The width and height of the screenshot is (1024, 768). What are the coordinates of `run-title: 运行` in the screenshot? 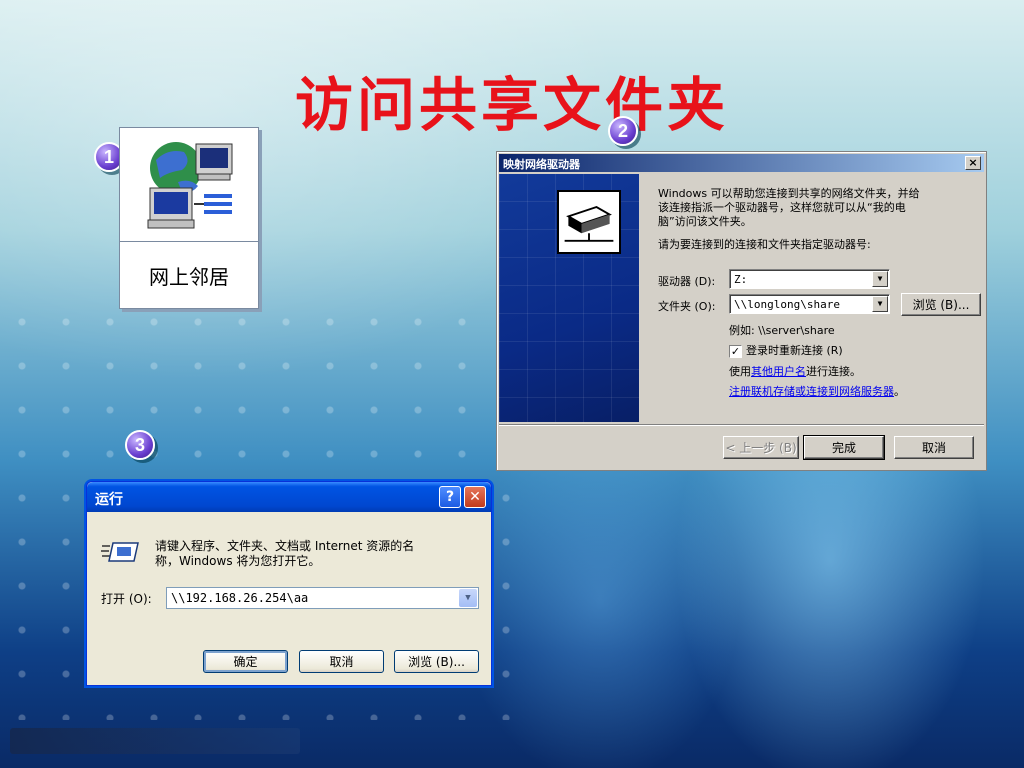 It's located at (109, 500).